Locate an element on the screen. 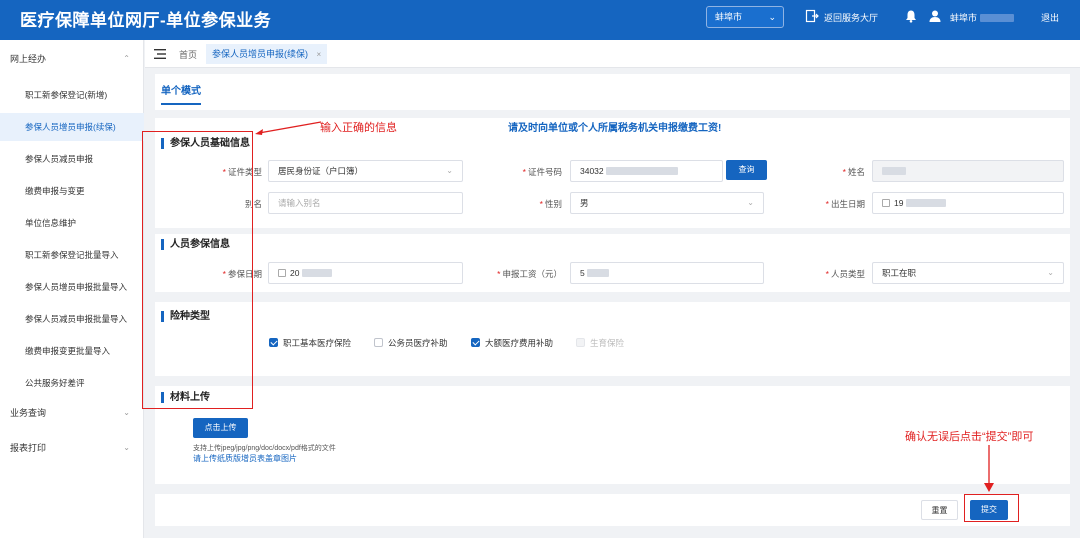 This screenshot has width=1080, height=538. sidebar-item: 参保人员减员申报 is located at coordinates (72, 159).